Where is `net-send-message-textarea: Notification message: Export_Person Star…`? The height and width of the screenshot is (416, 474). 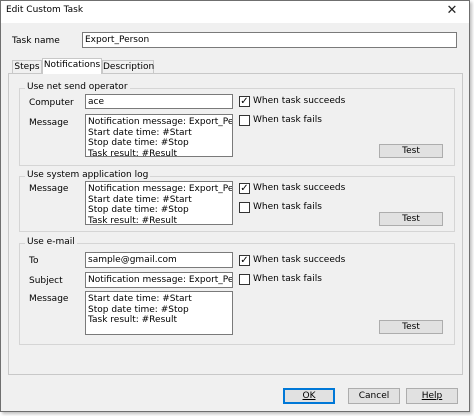
net-send-message-textarea: Notification message: Export_Person Star… is located at coordinates (159, 135).